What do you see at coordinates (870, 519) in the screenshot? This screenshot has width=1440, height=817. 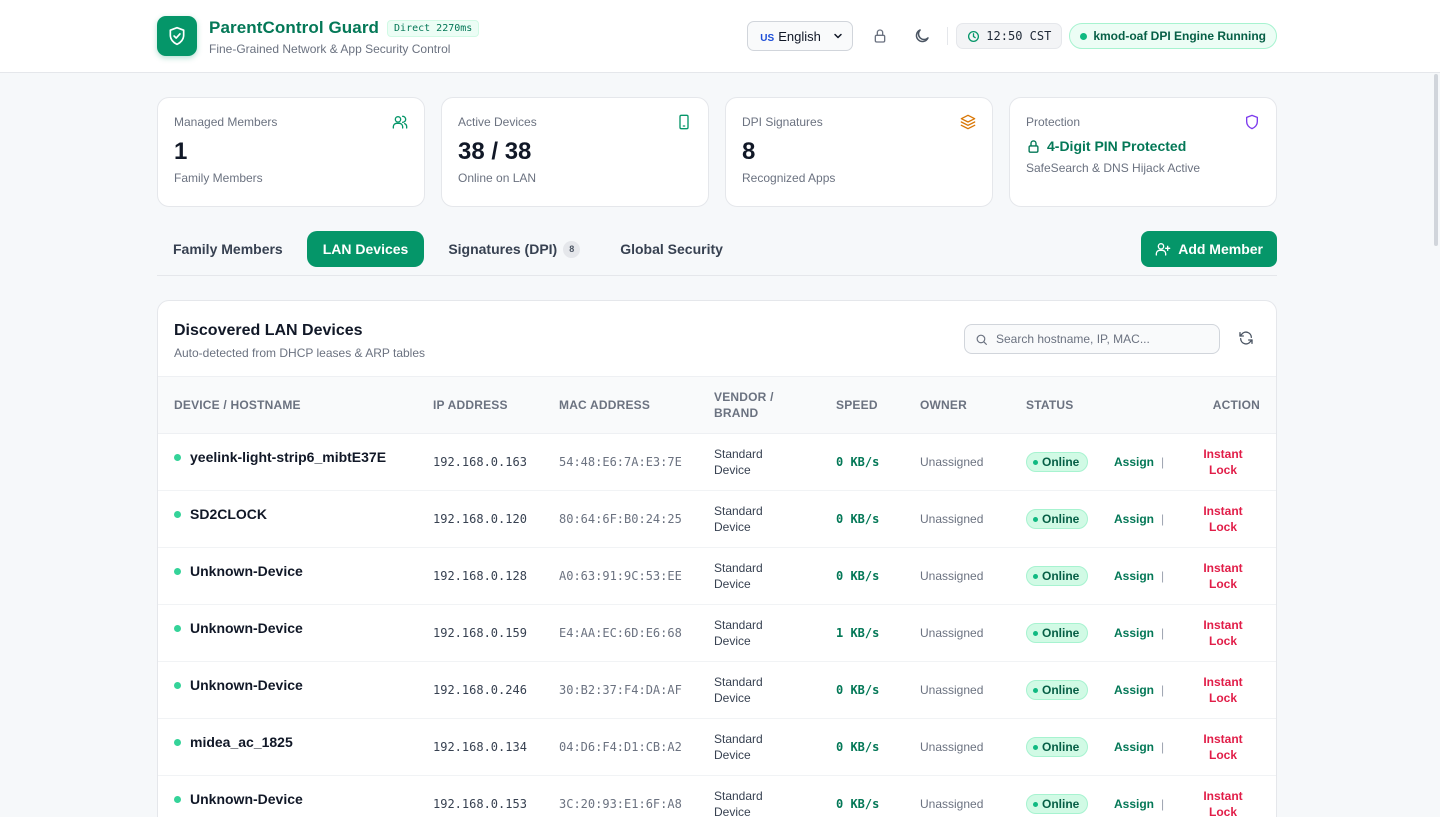 I see `cell-speed: 0 KB/s` at bounding box center [870, 519].